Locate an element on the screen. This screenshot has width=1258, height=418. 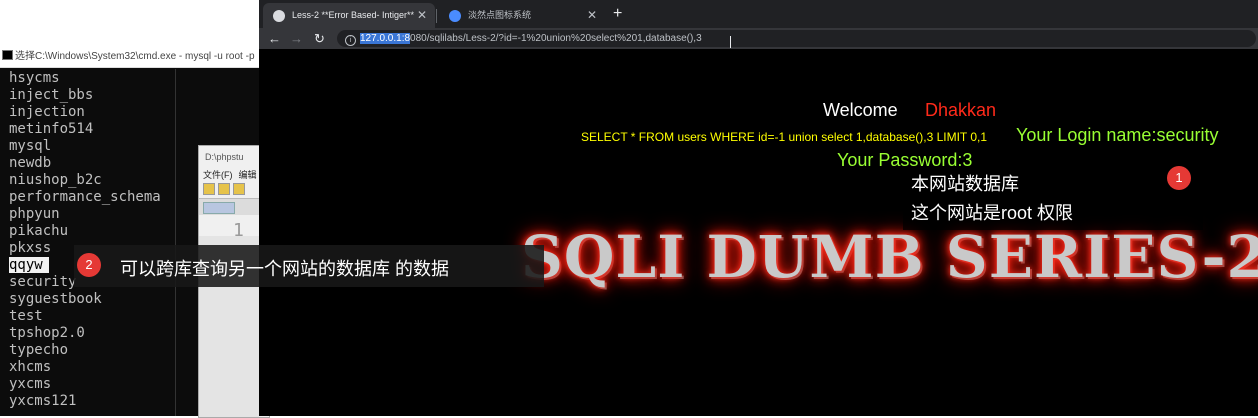
database-list-item: pikachu is located at coordinates (39, 231).